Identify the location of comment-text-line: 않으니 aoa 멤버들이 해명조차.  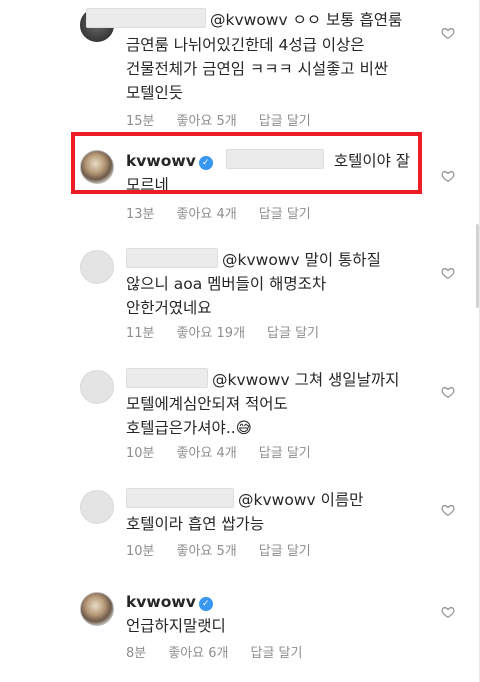
(226, 284).